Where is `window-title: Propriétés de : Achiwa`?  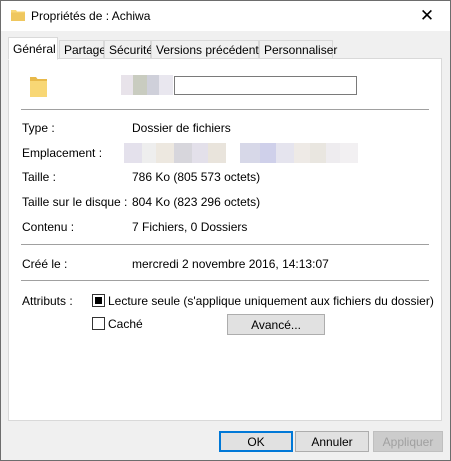 window-title: Propriétés de : Achiwa is located at coordinates (91, 16).